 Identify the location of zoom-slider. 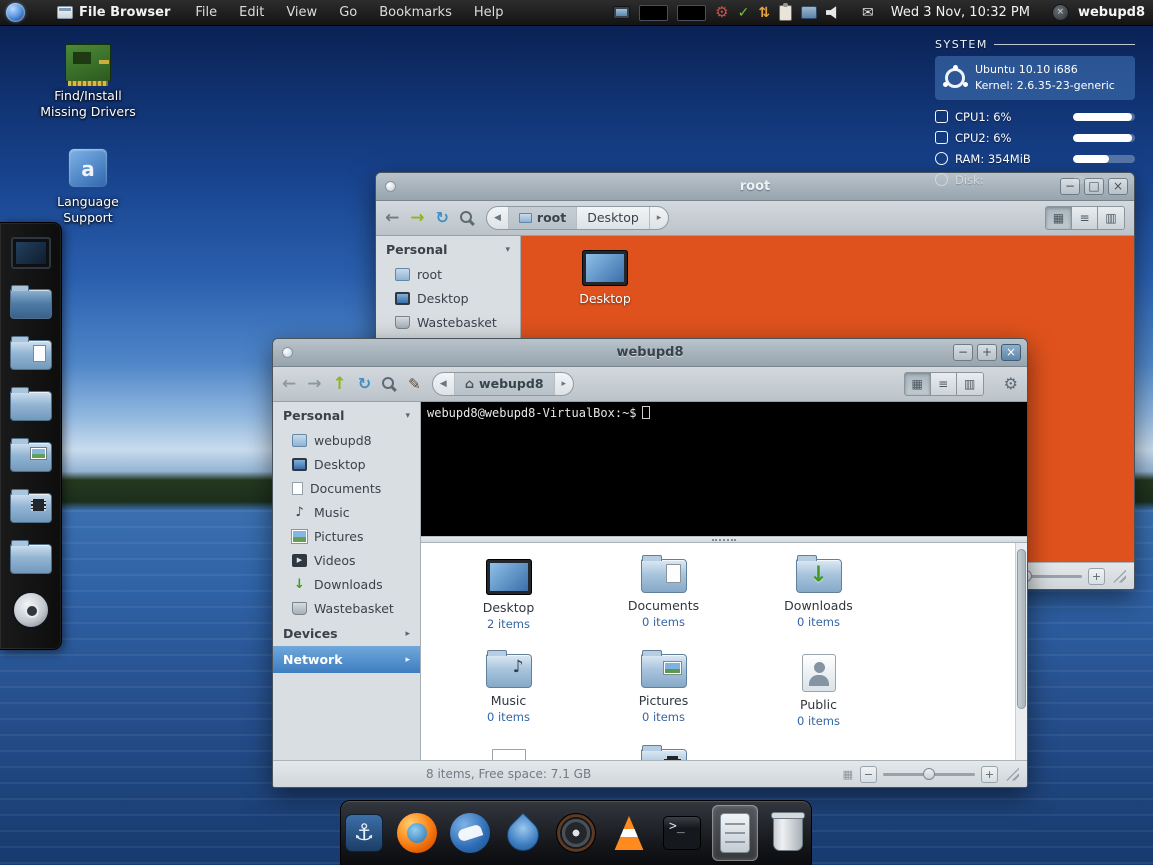
(929, 773).